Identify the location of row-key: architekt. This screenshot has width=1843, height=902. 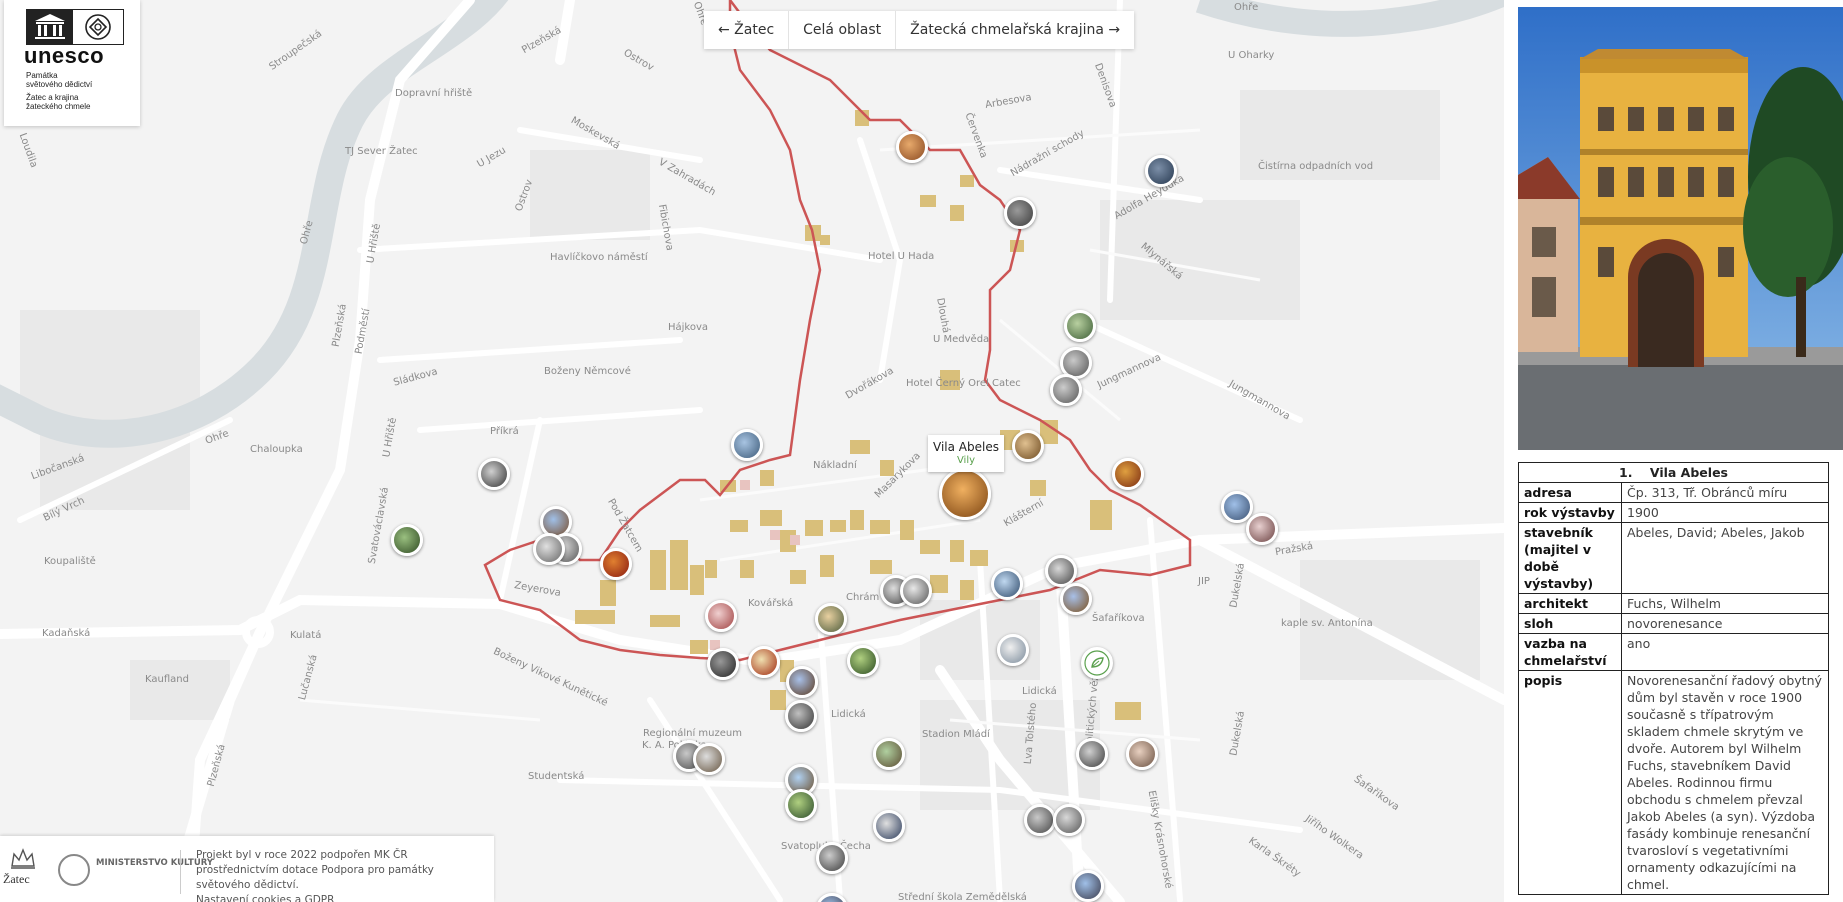
(1570, 603).